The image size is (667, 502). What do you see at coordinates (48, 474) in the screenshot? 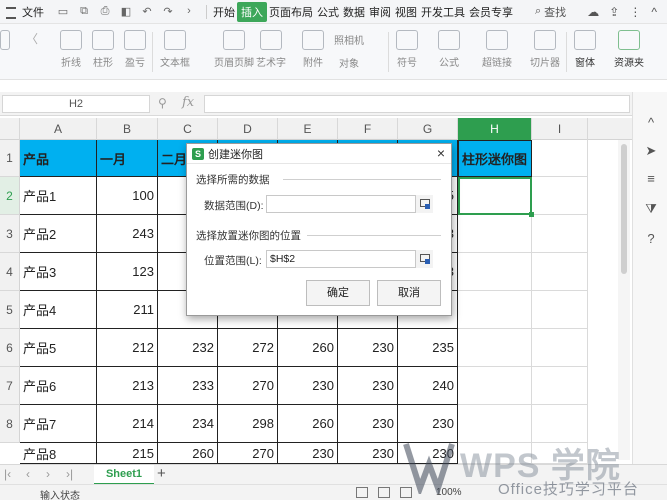
I see `next-sheet-icon: ›` at bounding box center [48, 474].